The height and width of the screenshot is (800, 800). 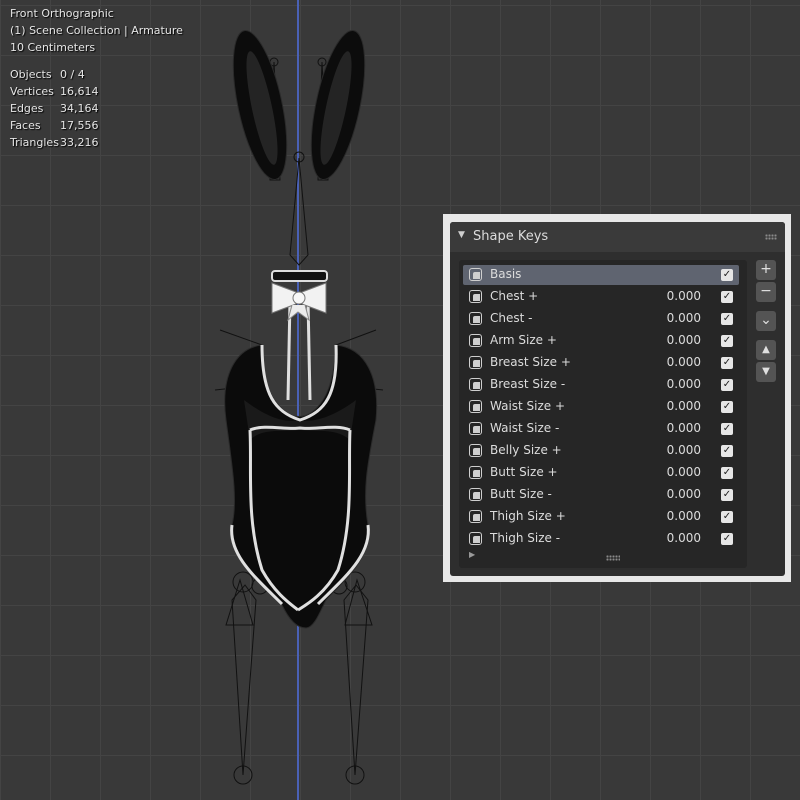 What do you see at coordinates (47, 74) in the screenshot?
I see `stat-row: Objects 0 / 4` at bounding box center [47, 74].